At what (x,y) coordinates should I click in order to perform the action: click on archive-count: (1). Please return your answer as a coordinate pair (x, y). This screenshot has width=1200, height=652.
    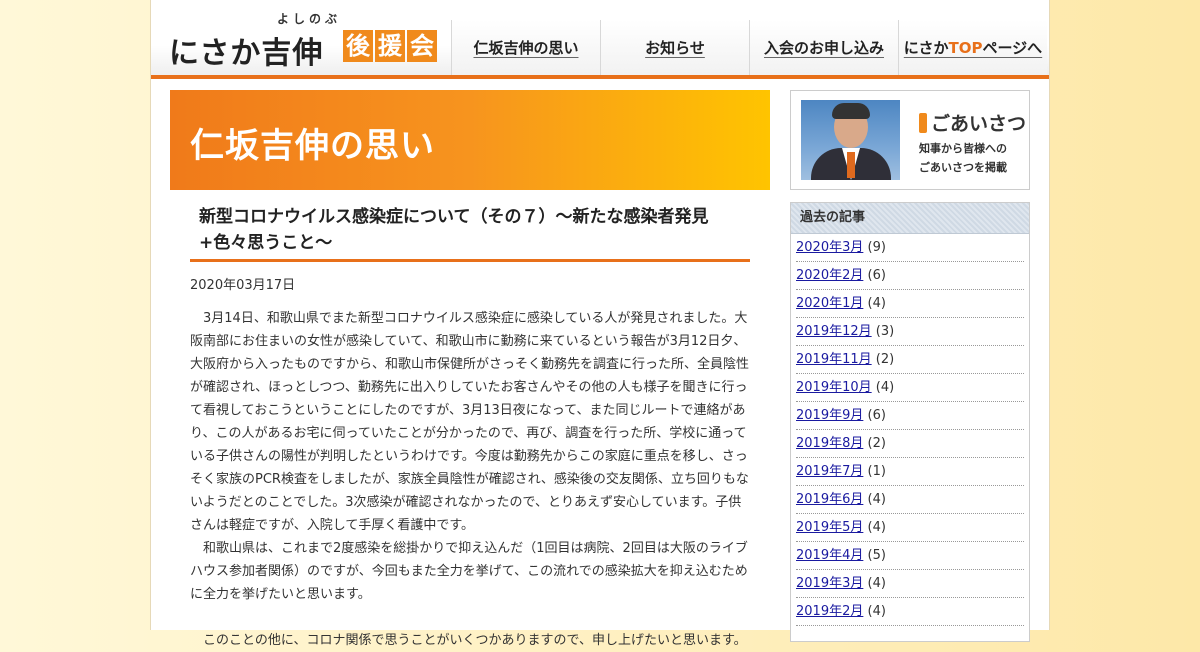
    Looking at the image, I should click on (876, 471).